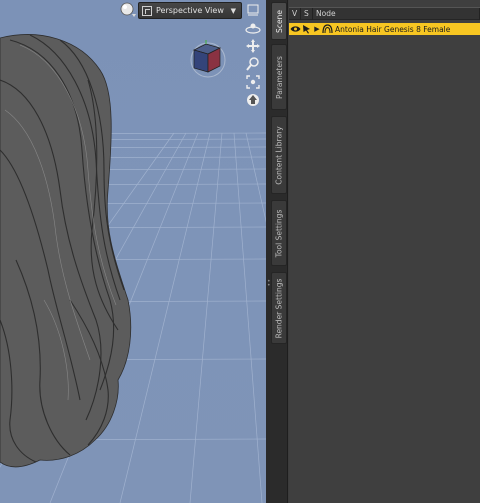  I want to click on tab-render-settings-label: Render Settings, so click(279, 308).